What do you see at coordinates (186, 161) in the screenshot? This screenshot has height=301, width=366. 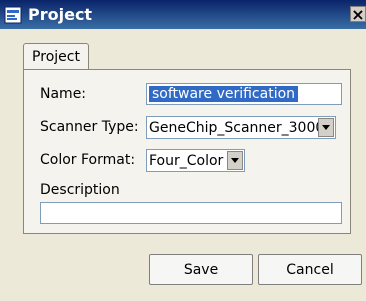 I see `color-format-value: Four_Color` at bounding box center [186, 161].